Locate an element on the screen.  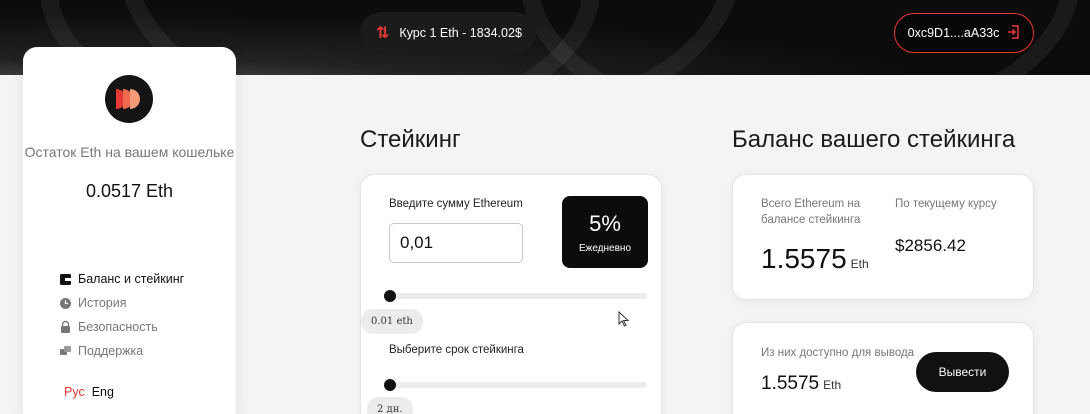
lang-ru-option: Рус is located at coordinates (74, 392).